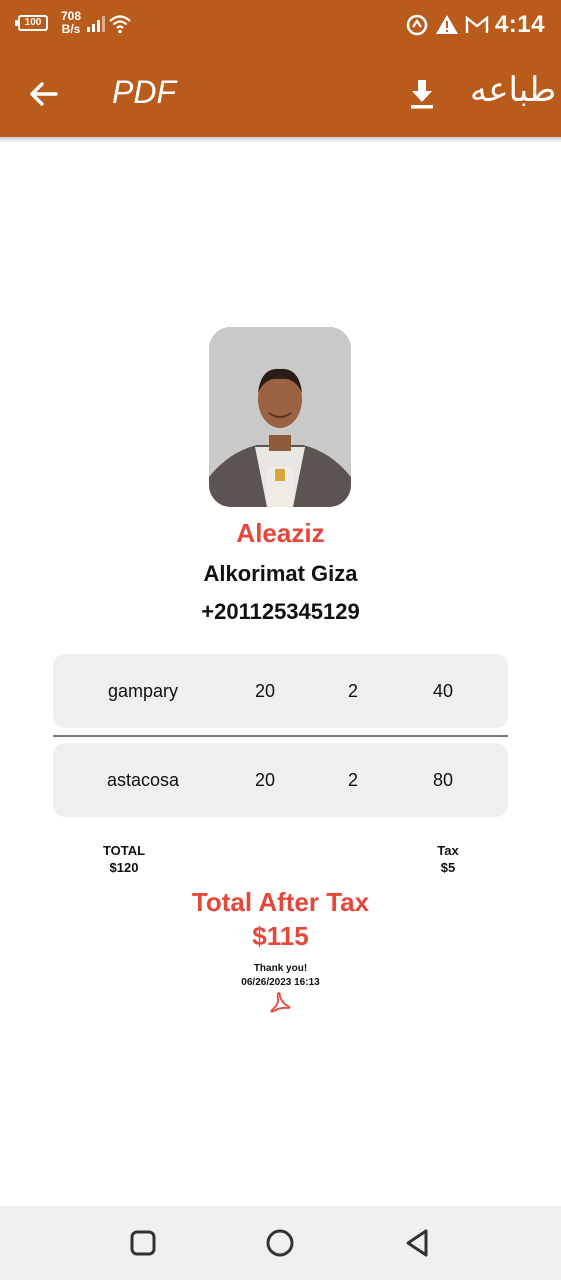 This screenshot has width=561, height=1280. Describe the element at coordinates (443, 691) in the screenshot. I see `item-amount: 40` at that location.